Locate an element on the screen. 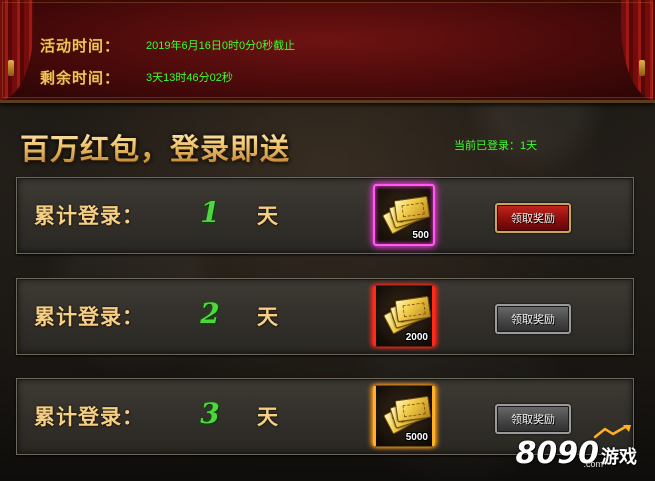  reward-amount: 2000 is located at coordinates (416, 337).